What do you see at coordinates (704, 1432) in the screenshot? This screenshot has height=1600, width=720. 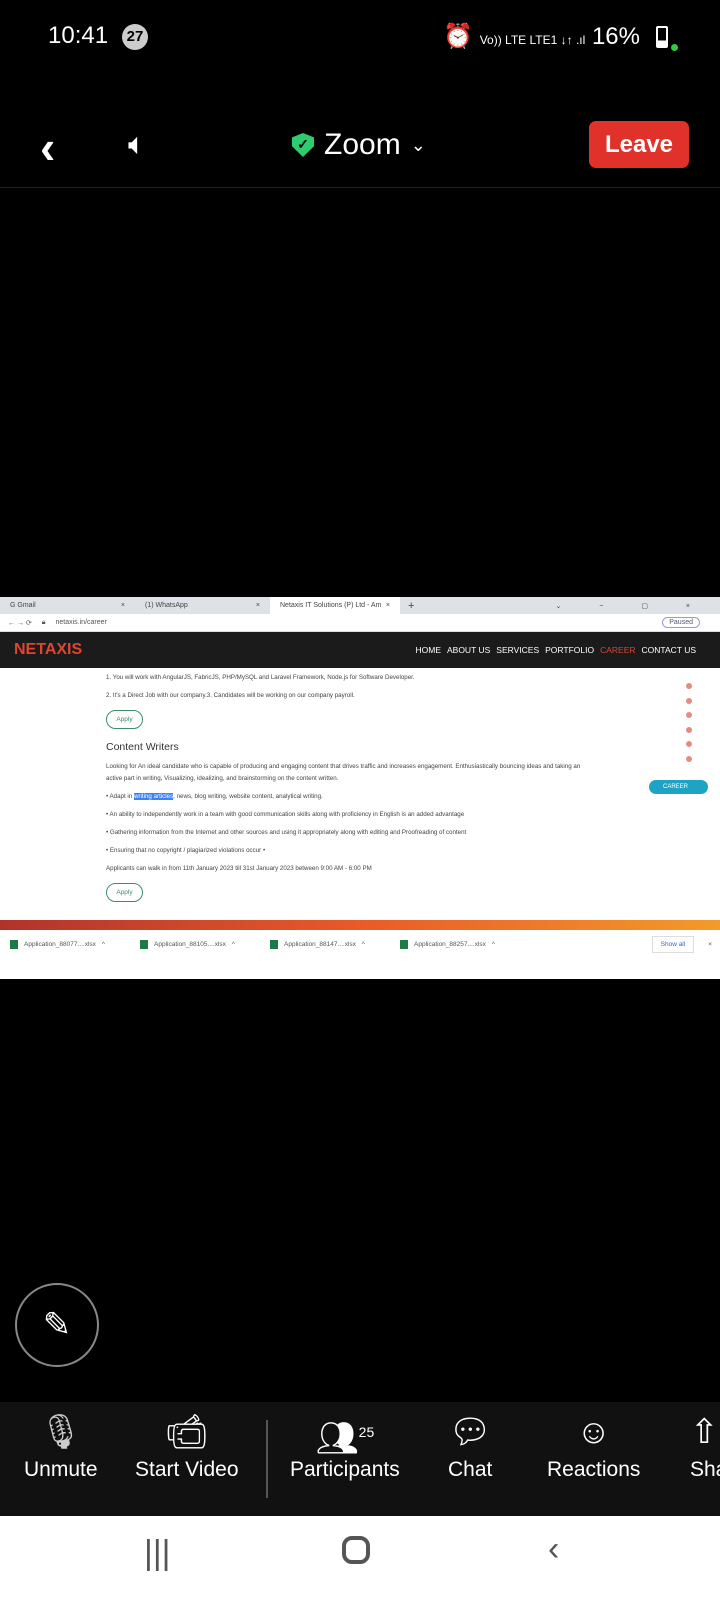 I see `share-icon: ⇧` at bounding box center [704, 1432].